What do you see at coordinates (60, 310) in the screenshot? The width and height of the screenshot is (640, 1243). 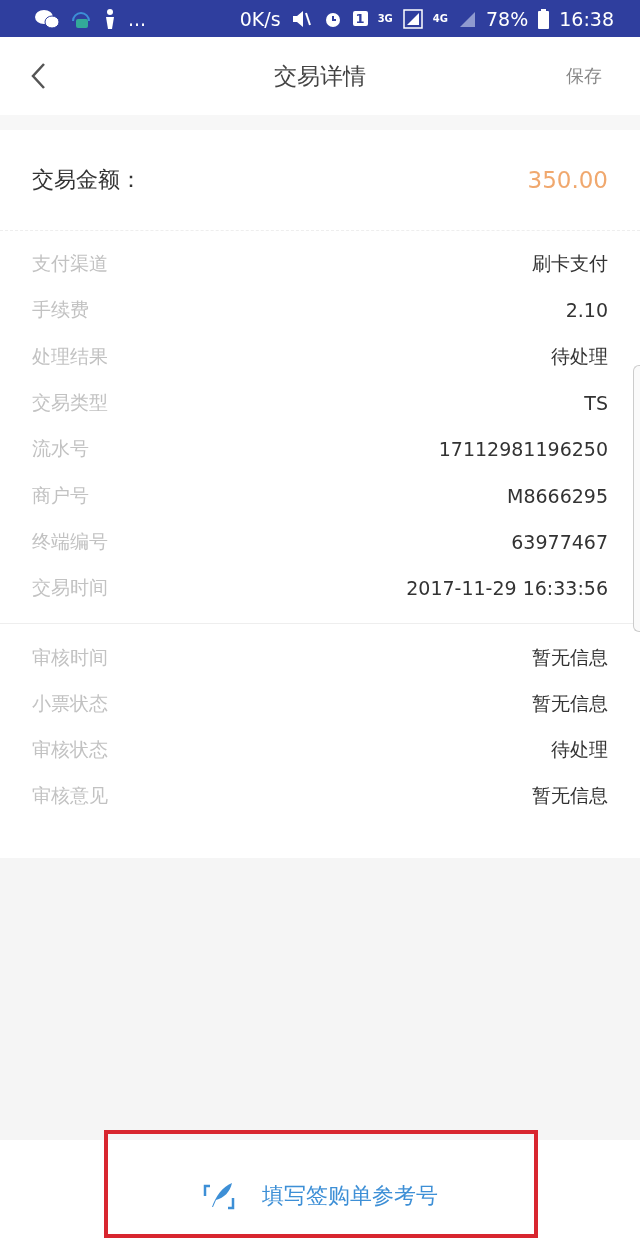 I see `field-label: 手续费` at bounding box center [60, 310].